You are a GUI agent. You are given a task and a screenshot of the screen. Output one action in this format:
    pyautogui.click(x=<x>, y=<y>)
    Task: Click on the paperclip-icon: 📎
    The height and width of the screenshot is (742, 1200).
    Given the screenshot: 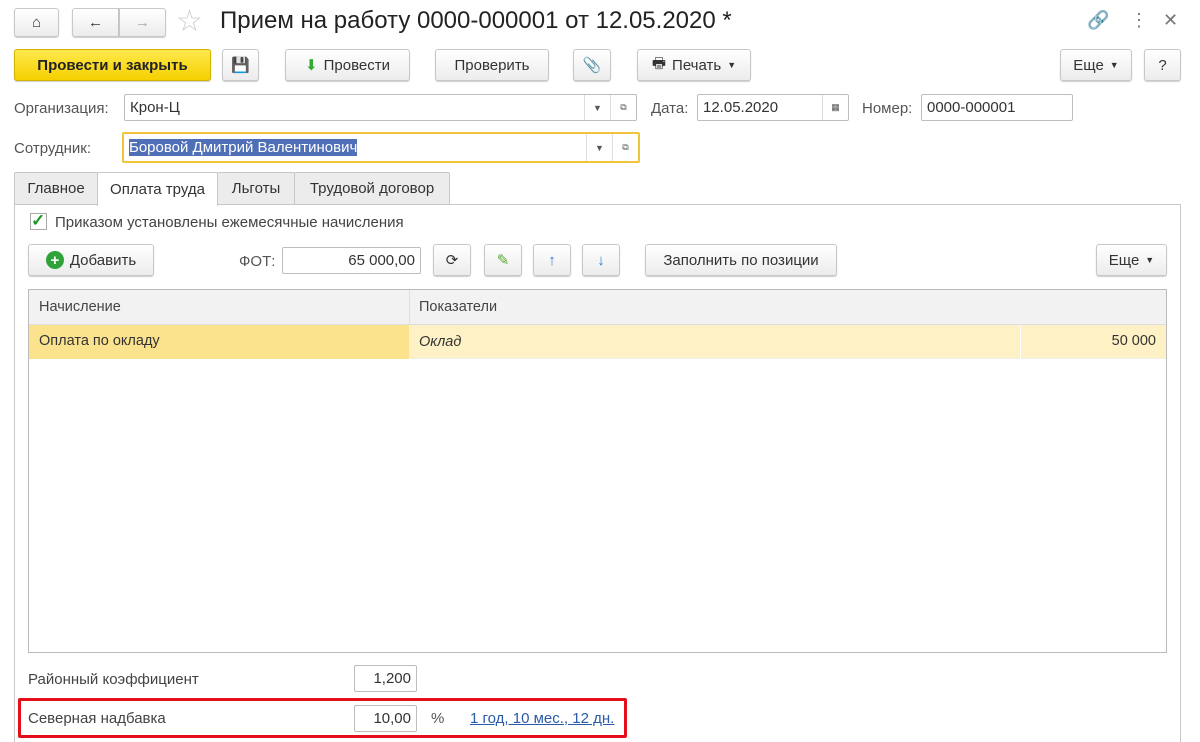 What is the action you would take?
    pyautogui.click(x=592, y=65)
    